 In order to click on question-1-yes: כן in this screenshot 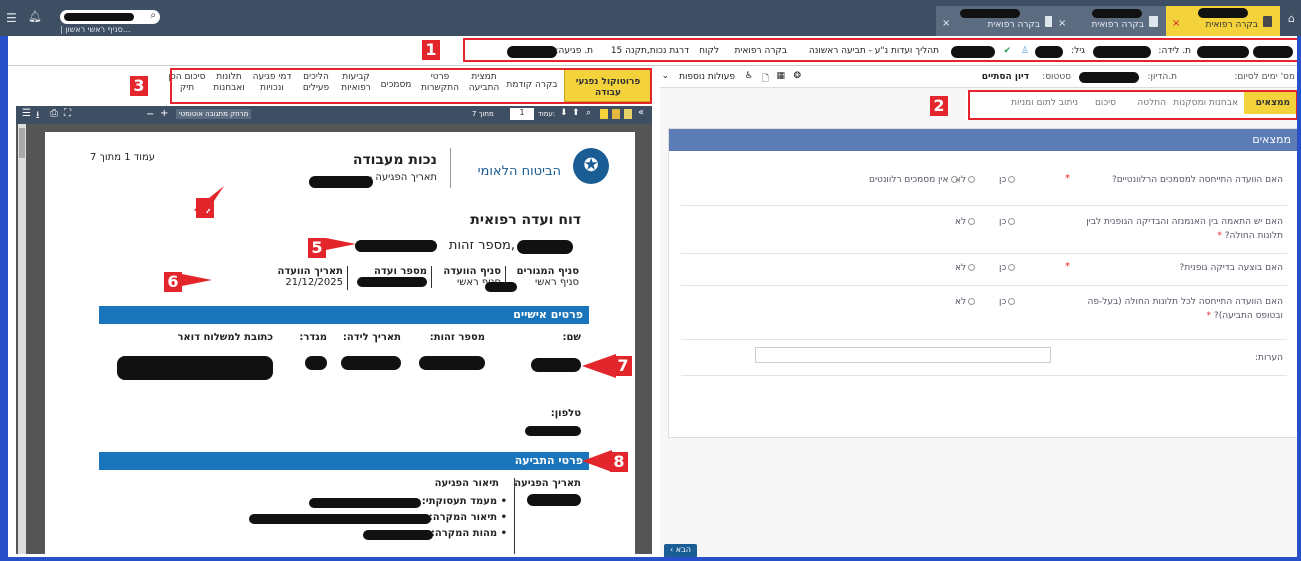, I will do `click(1007, 180)`.